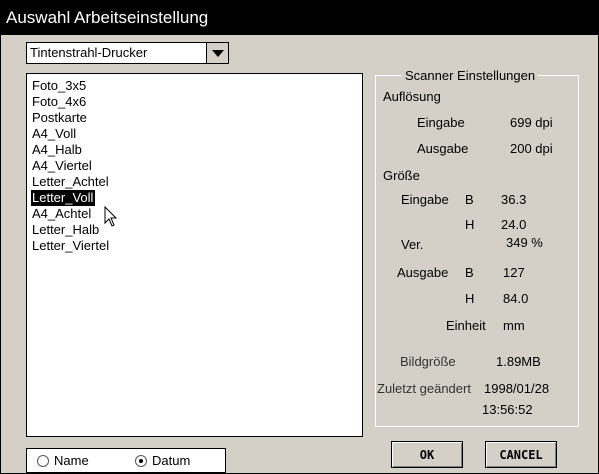 The height and width of the screenshot is (474, 599). What do you see at coordinates (466, 325) in the screenshot?
I see `einheit-label: Einheit` at bounding box center [466, 325].